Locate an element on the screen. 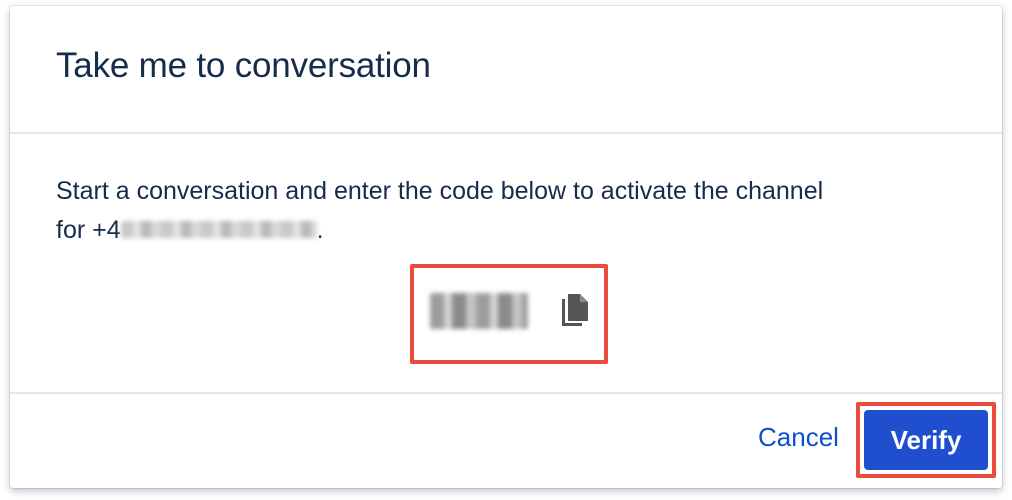 Image resolution: width=1012 pixels, height=500 pixels. copy-icon is located at coordinates (575, 310).